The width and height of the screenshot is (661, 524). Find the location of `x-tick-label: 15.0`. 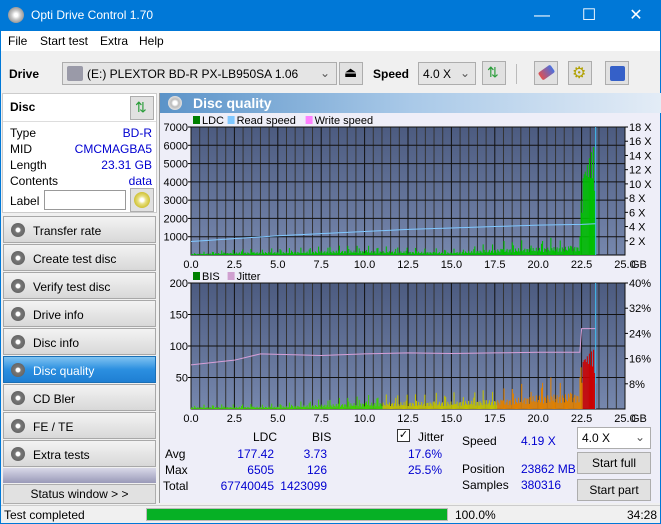

x-tick-label: 15.0 is located at coordinates (451, 419).